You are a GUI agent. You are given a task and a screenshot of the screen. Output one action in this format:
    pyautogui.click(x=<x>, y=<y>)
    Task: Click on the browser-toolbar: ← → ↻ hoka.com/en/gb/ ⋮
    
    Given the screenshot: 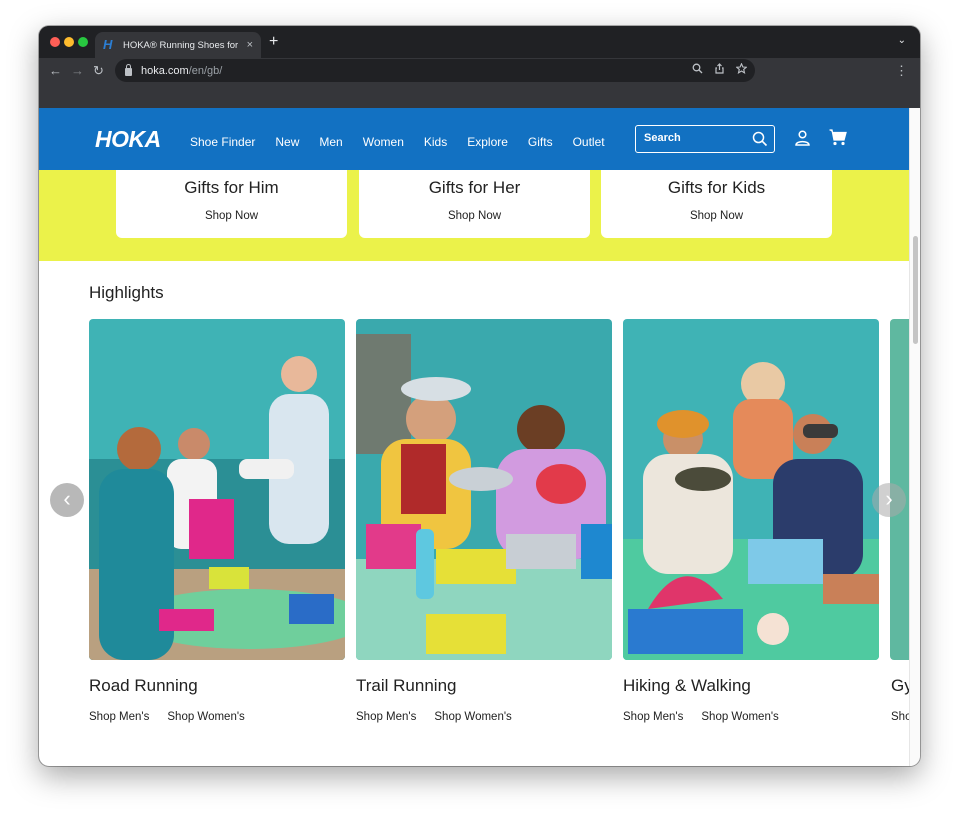 What is the action you would take?
    pyautogui.click(x=479, y=71)
    